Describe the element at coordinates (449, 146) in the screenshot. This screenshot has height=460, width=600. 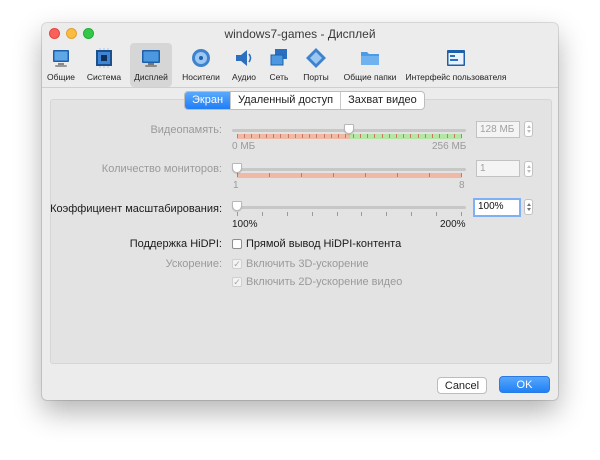
I see `video-memory-max-label: 256 МБ` at that location.